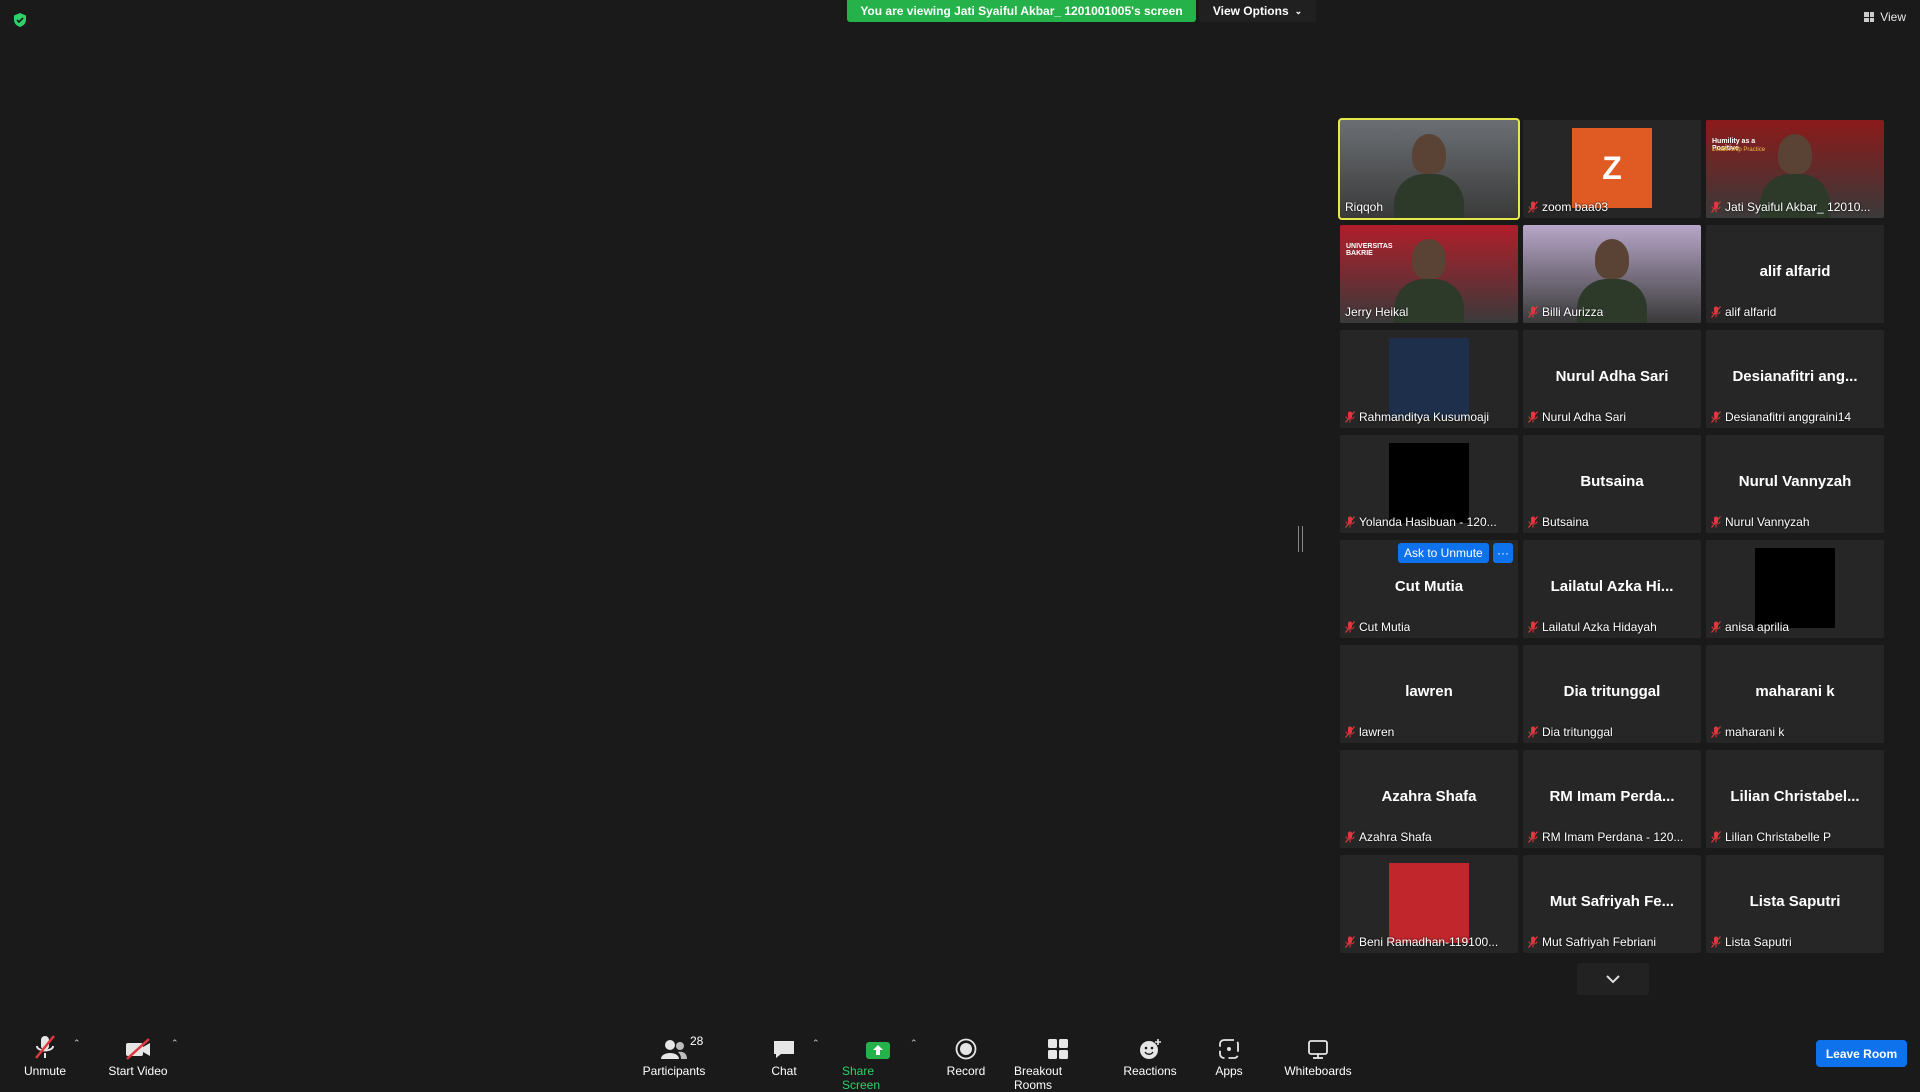  Describe the element at coordinates (1429, 379) in the screenshot. I see `participant-tile: Rahmanditya Kusumoaji` at that location.